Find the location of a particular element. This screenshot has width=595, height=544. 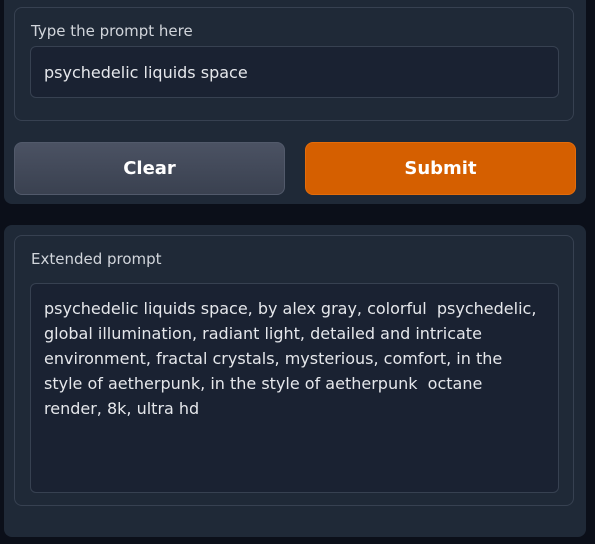

prompt-label: Type the prompt here is located at coordinates (112, 31).